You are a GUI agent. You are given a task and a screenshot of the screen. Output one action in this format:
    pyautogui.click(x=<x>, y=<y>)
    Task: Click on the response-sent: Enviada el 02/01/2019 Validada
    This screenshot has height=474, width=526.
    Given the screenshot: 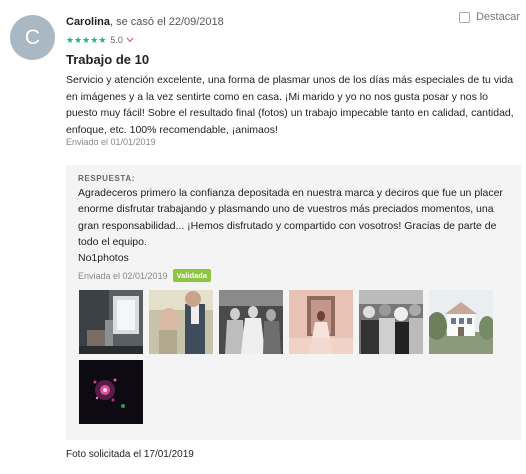 What is the action you would take?
    pyautogui.click(x=145, y=275)
    